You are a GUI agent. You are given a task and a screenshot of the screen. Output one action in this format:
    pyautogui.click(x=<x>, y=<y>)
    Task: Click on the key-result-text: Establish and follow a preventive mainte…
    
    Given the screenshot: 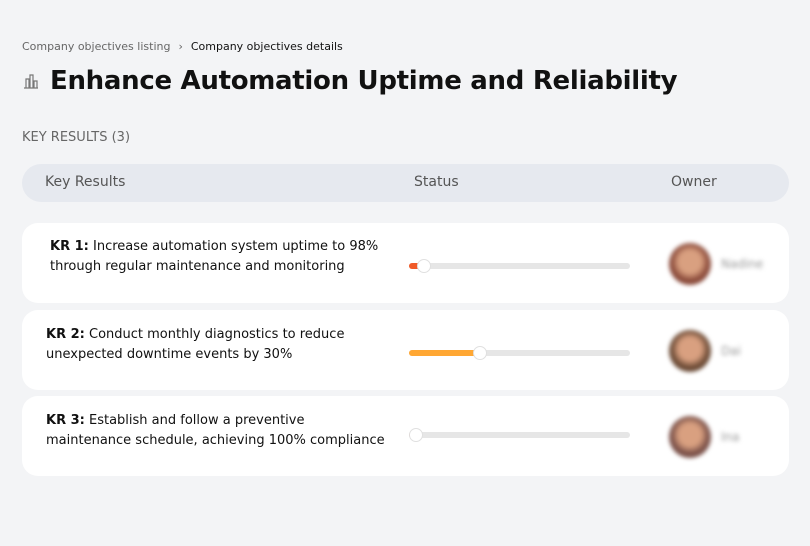 What is the action you would take?
    pyautogui.click(x=215, y=430)
    